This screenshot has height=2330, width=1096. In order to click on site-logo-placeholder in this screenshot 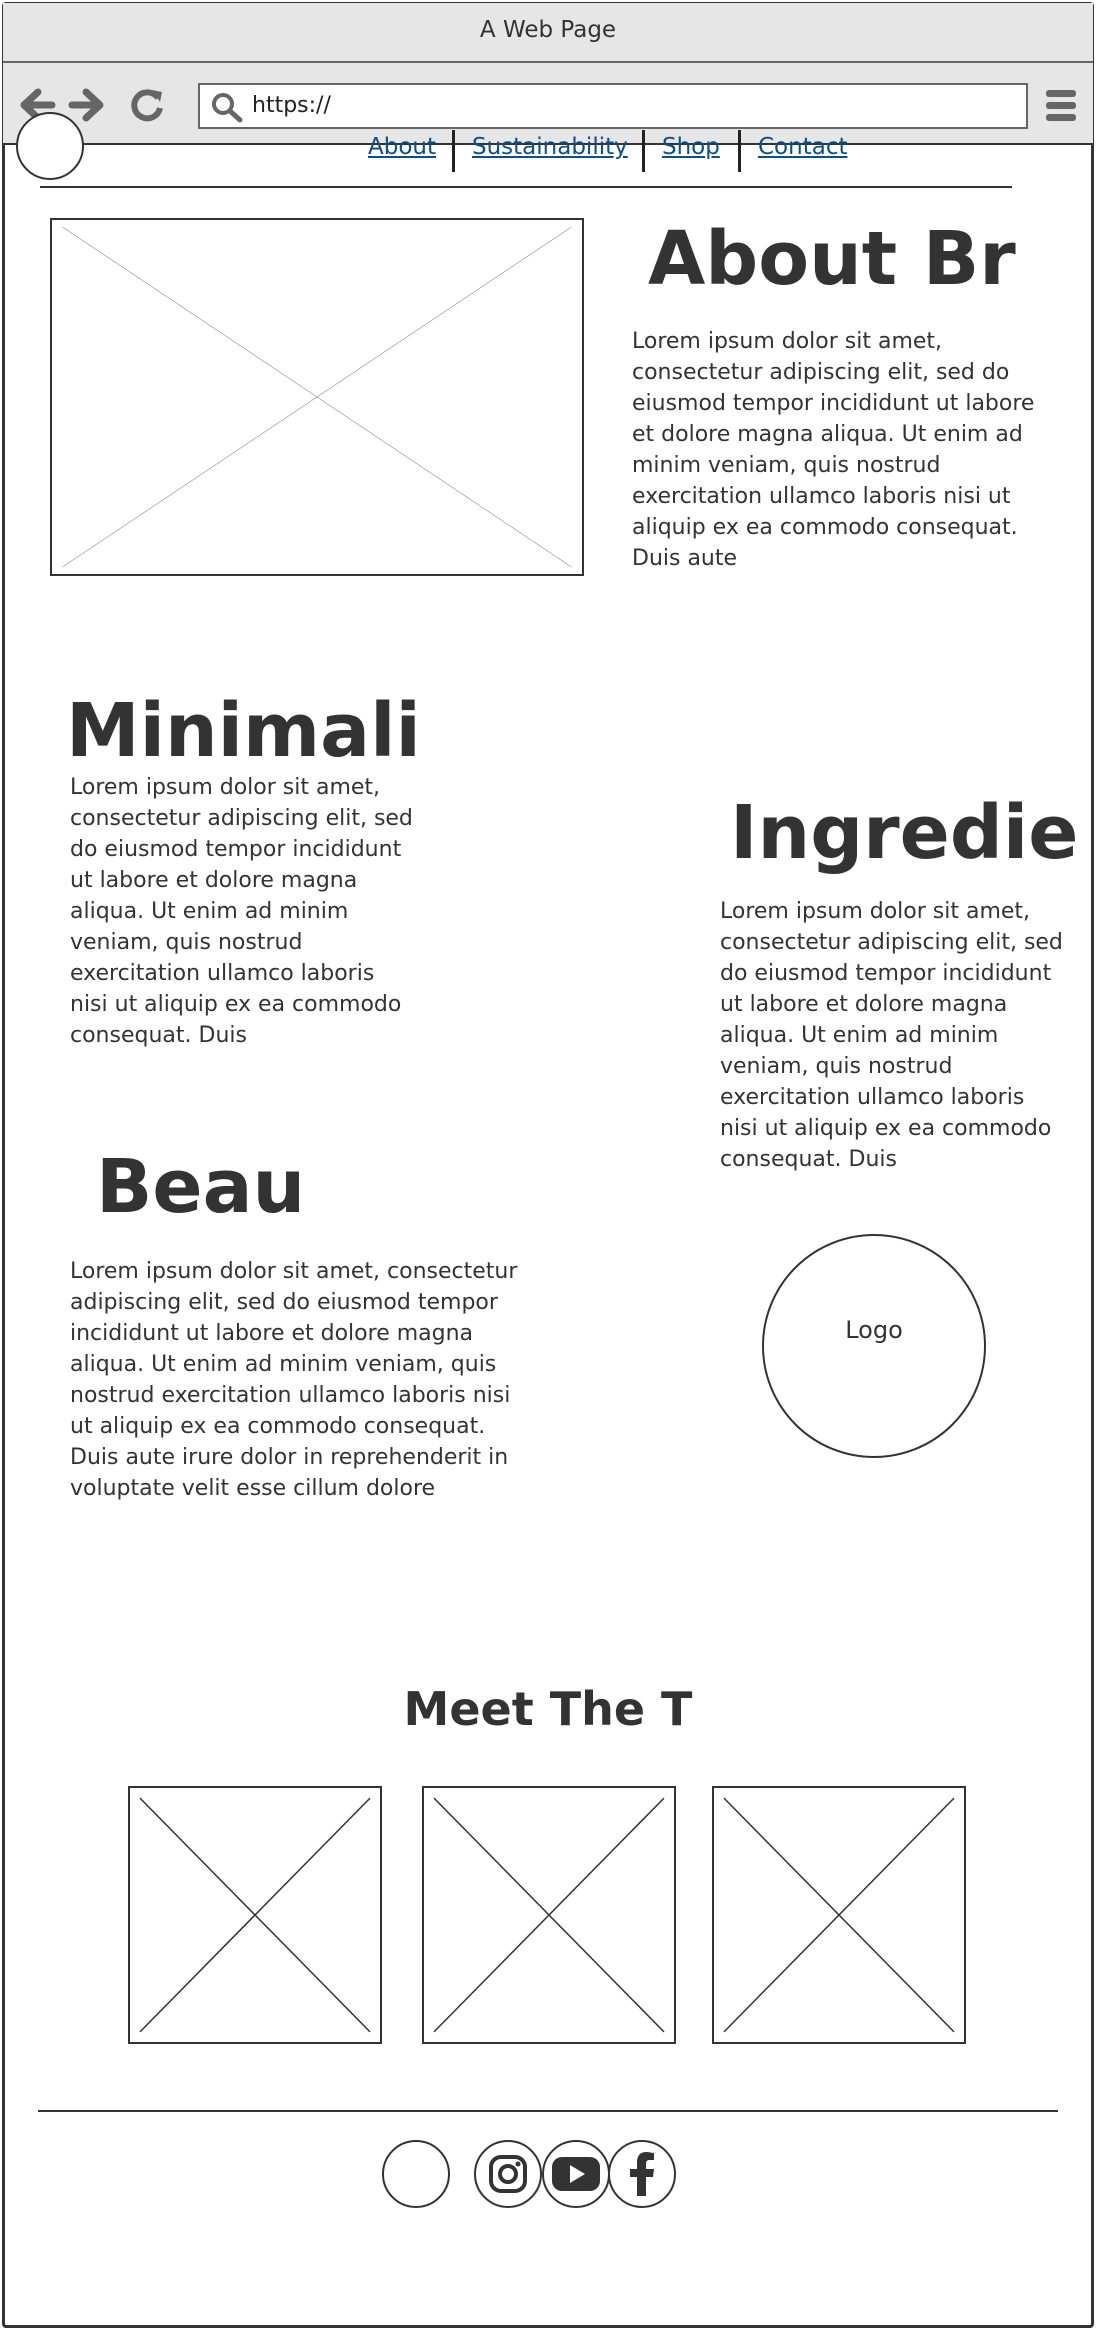, I will do `click(50, 146)`.